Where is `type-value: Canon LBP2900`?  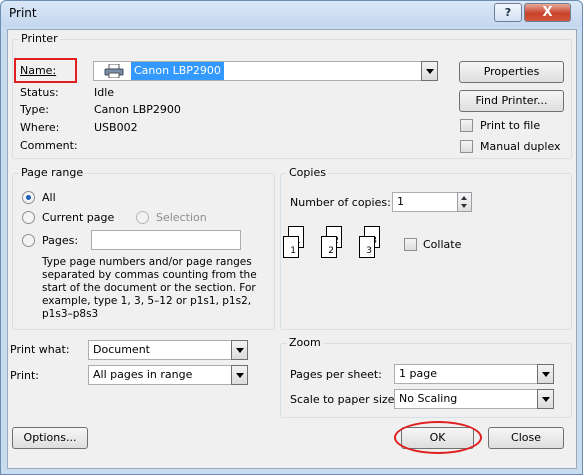
type-value: Canon LBP2900 is located at coordinates (137, 109).